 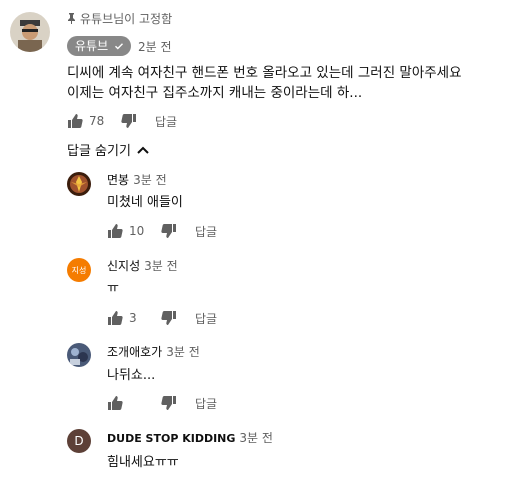 I want to click on avatar: 지성, so click(x=79, y=270).